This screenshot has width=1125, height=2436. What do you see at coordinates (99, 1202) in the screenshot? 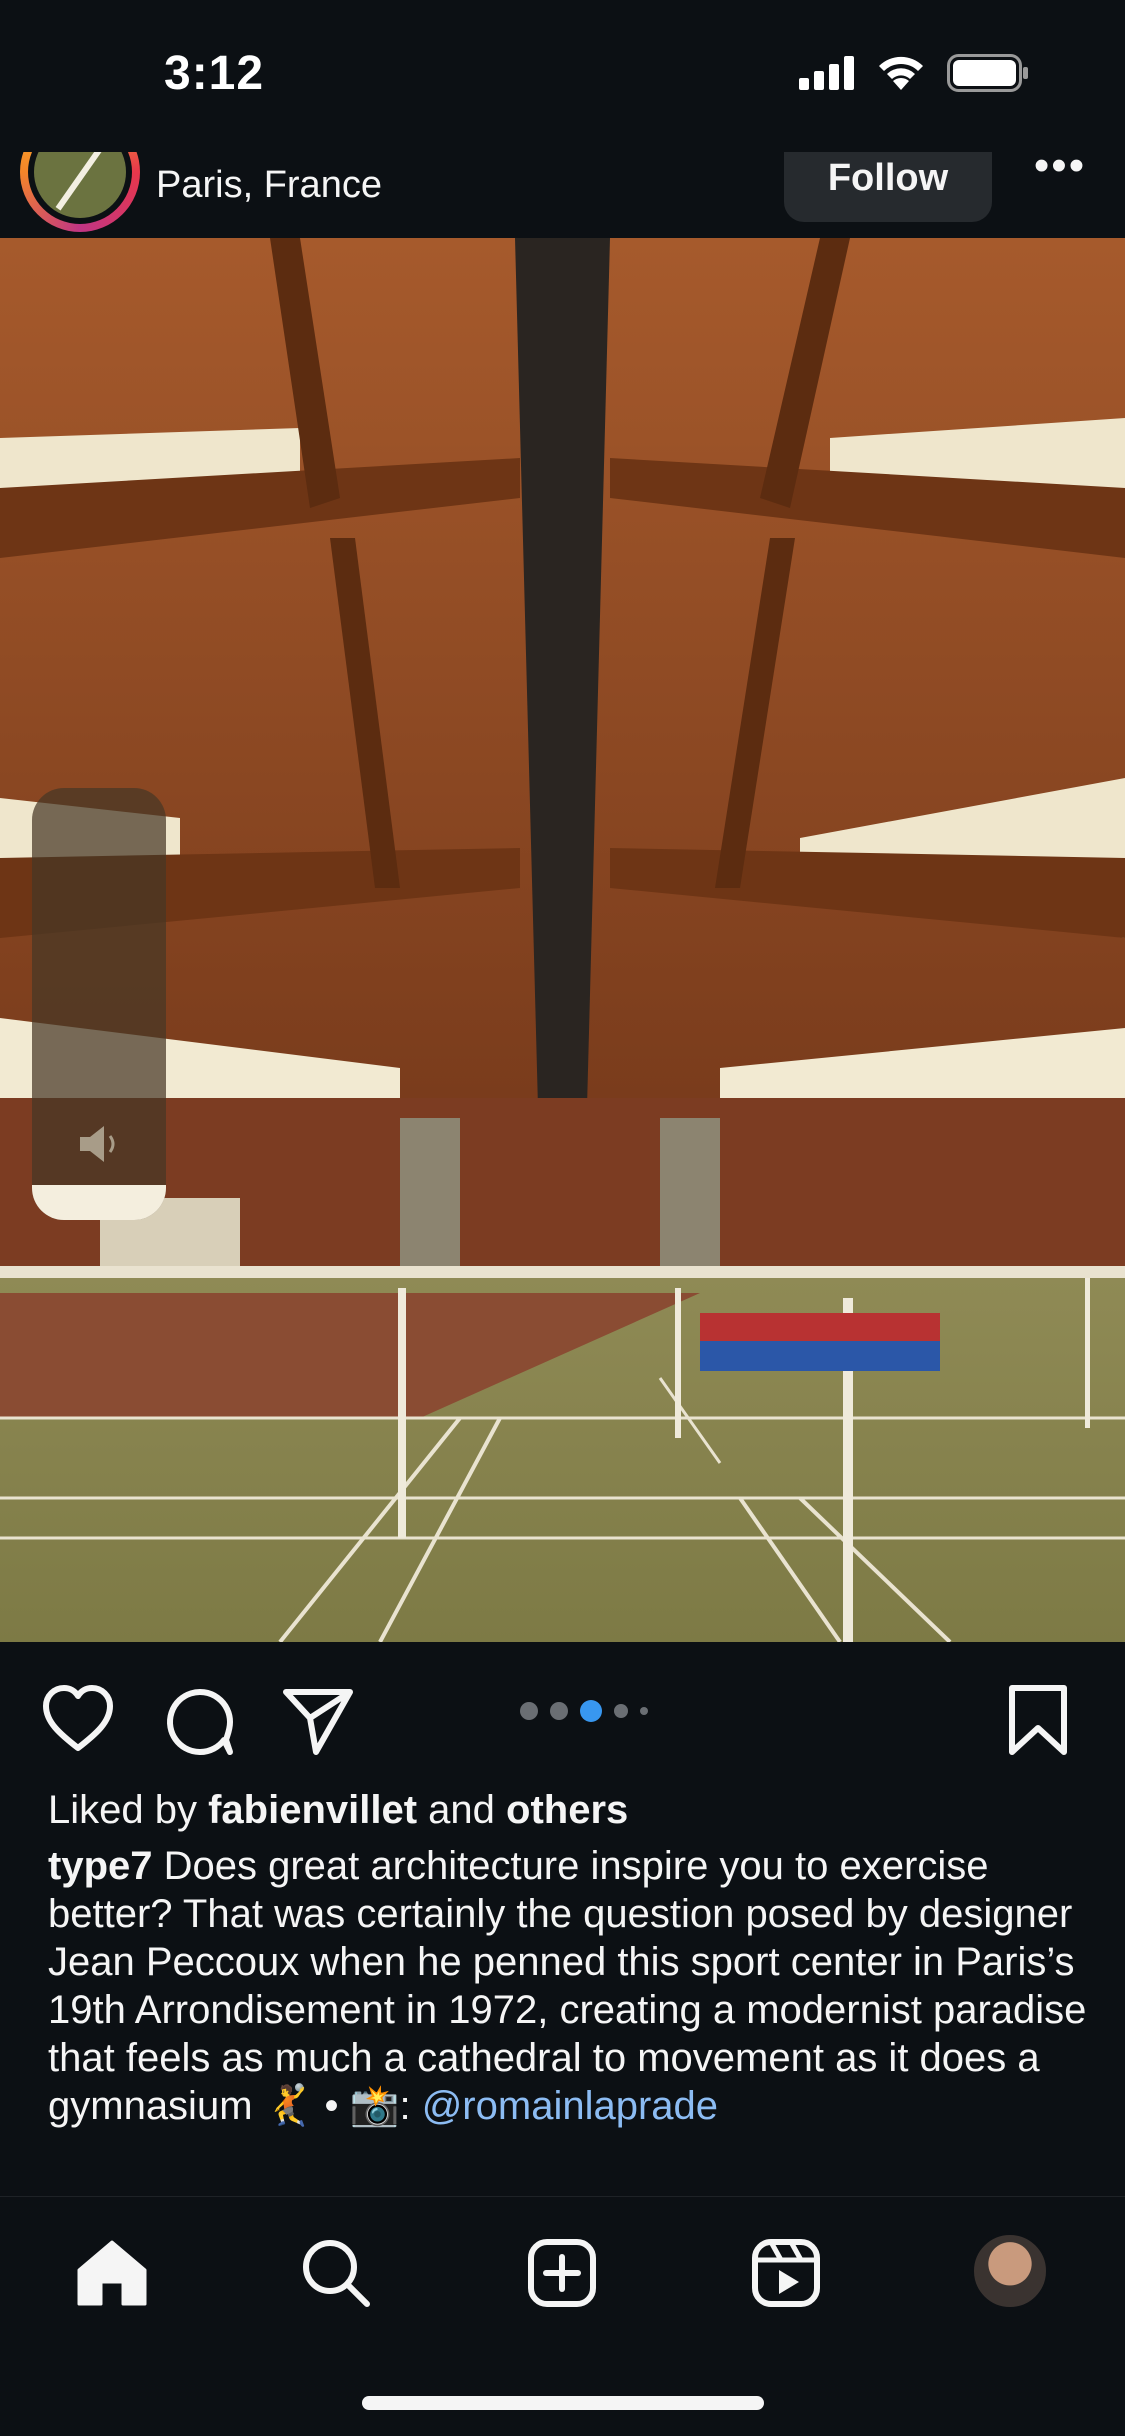
I see `volume-level` at bounding box center [99, 1202].